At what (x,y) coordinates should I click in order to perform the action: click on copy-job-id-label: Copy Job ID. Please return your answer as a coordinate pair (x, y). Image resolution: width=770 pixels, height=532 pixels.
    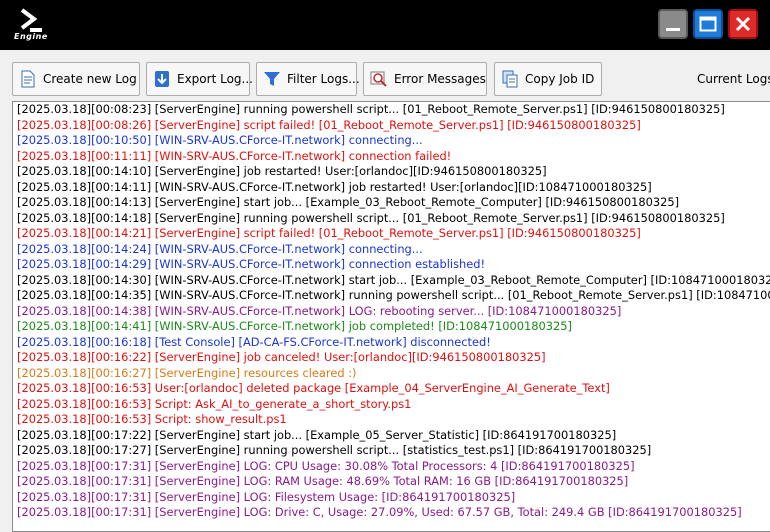
    Looking at the image, I should click on (560, 79).